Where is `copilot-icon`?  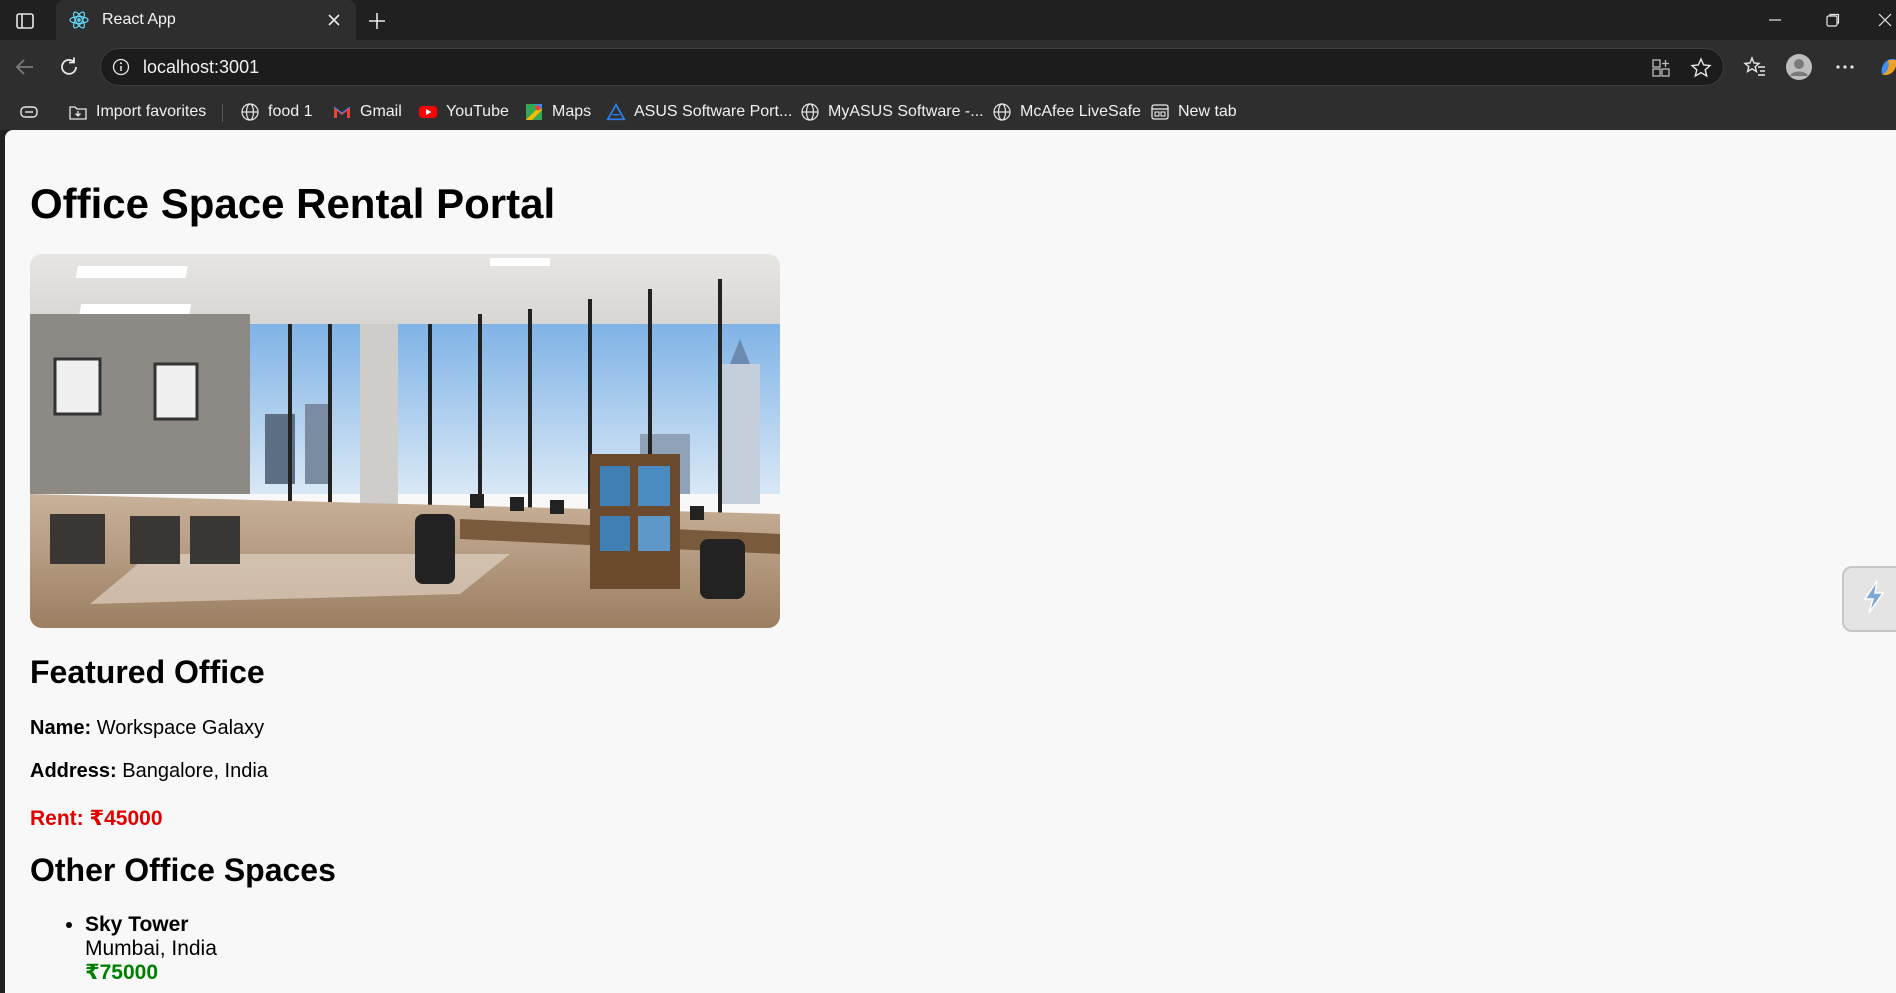
copilot-icon is located at coordinates (1885, 67).